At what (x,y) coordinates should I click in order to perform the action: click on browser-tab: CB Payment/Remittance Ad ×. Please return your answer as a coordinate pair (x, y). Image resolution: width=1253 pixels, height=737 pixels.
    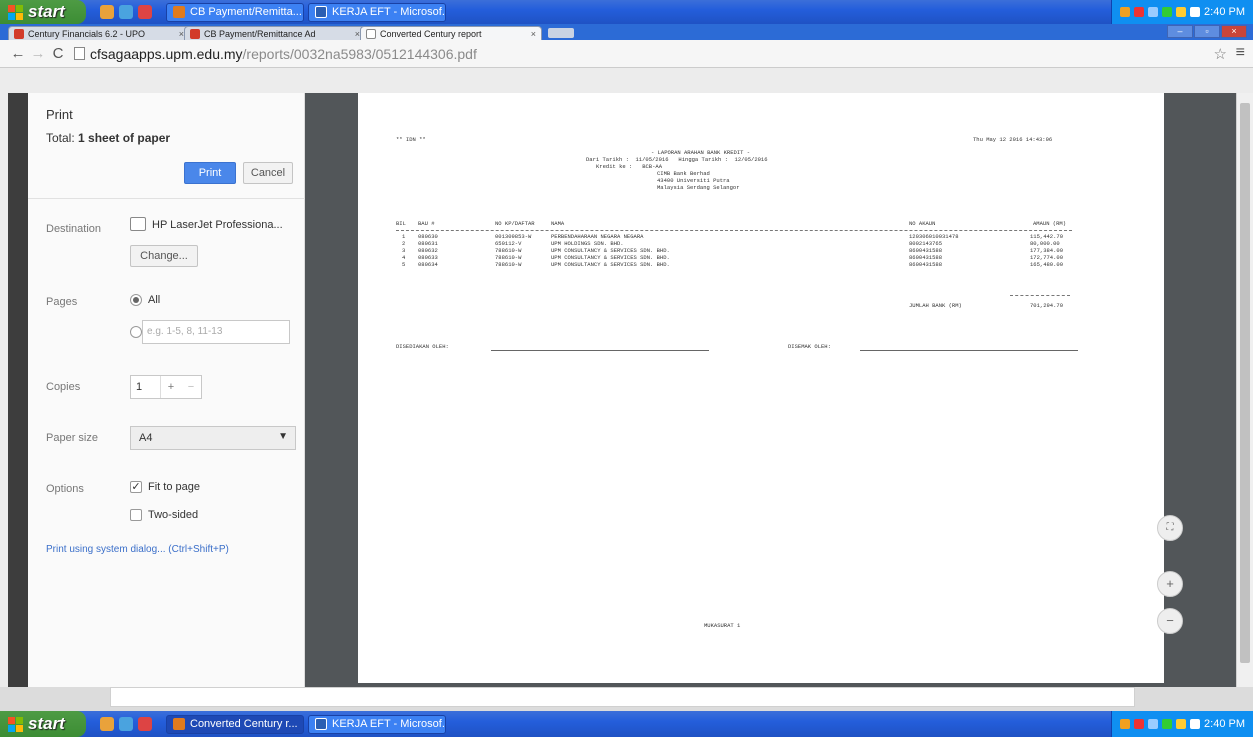
    Looking at the image, I should click on (275, 33).